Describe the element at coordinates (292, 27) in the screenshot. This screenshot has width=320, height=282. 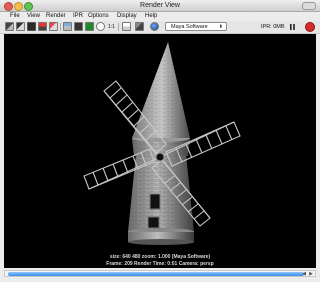
I see `pause-icon` at that location.